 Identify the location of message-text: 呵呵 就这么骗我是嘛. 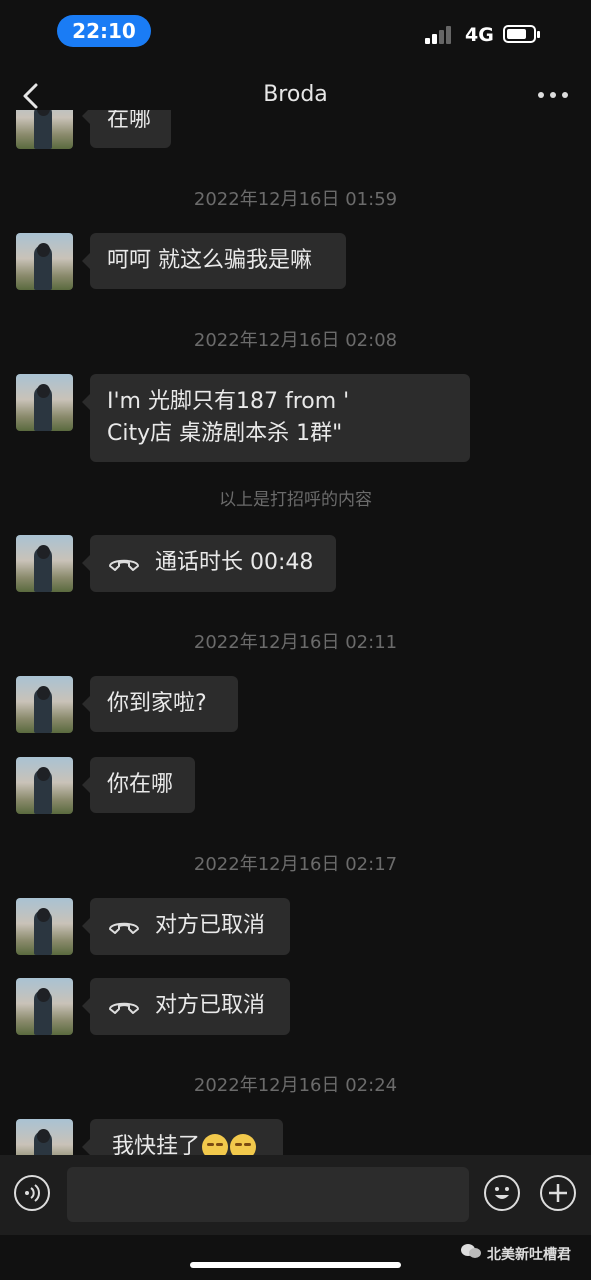
(209, 260).